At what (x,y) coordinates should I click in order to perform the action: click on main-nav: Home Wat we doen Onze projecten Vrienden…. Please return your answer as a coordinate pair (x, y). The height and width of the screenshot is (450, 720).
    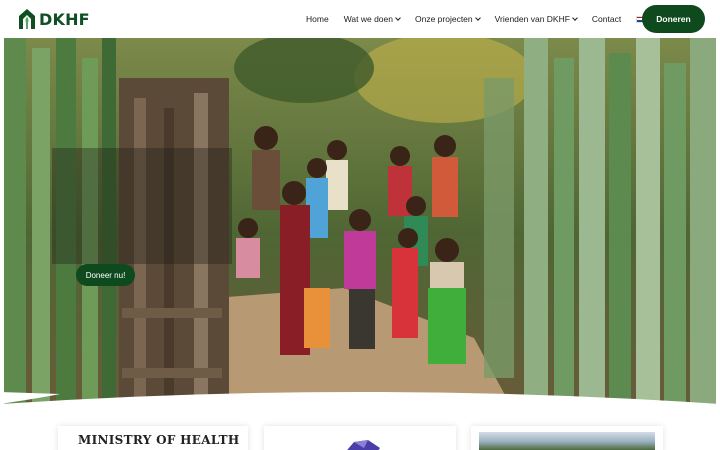
    Looking at the image, I should click on (478, 19).